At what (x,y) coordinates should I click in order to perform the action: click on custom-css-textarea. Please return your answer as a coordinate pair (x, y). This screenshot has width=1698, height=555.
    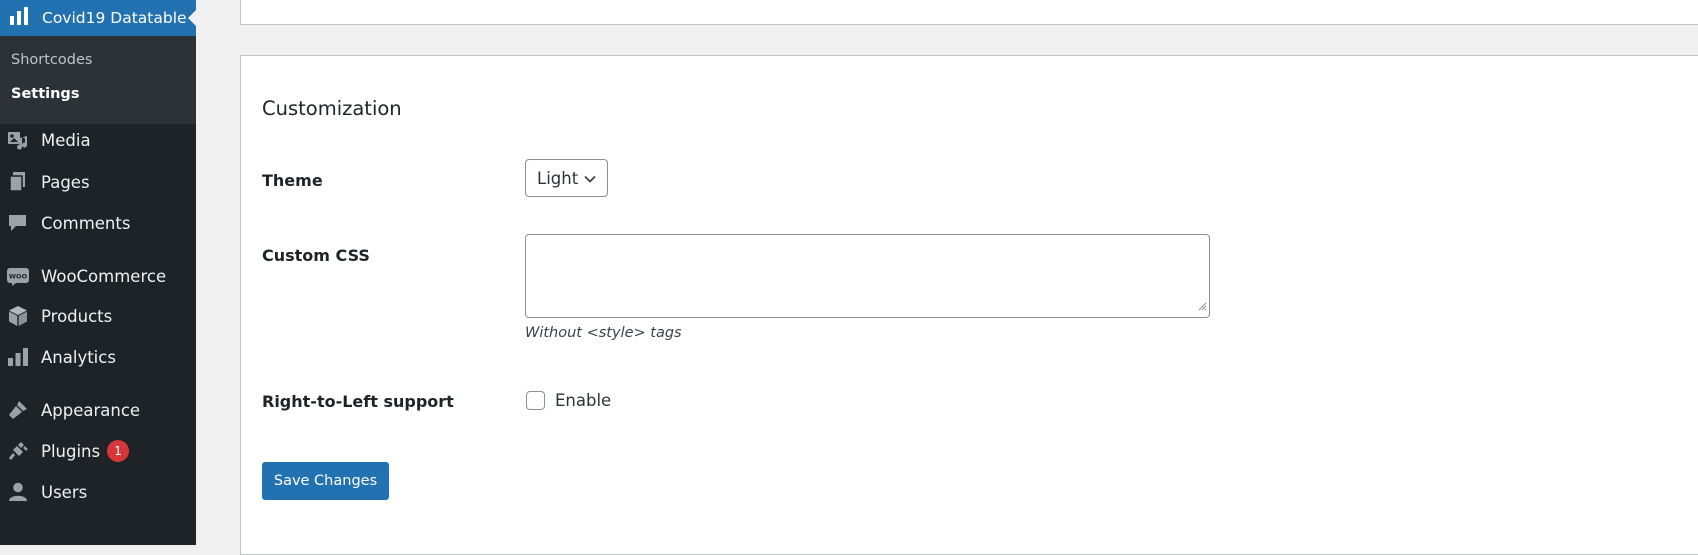
    Looking at the image, I should click on (867, 276).